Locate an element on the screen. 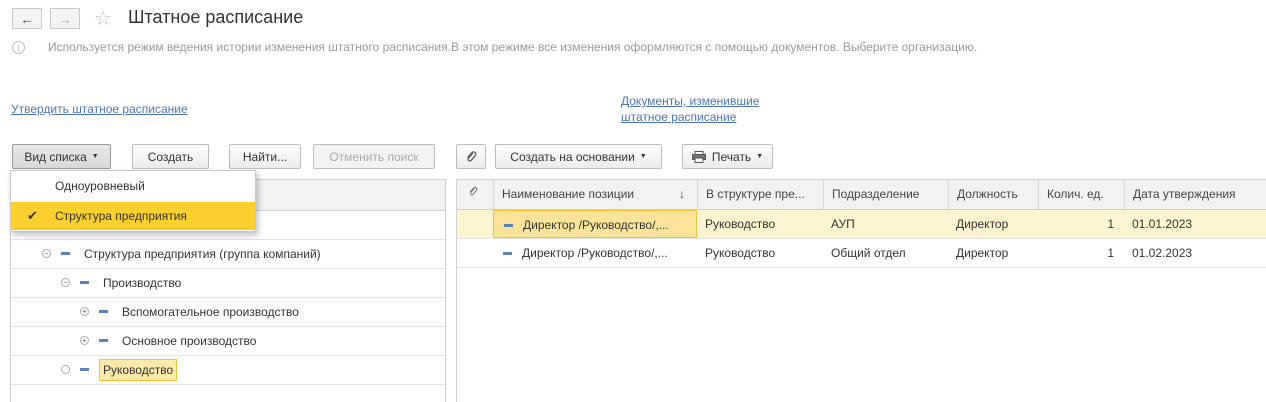  menu-item-enterprise-structure: ✔ Структура предприятия is located at coordinates (133, 216).